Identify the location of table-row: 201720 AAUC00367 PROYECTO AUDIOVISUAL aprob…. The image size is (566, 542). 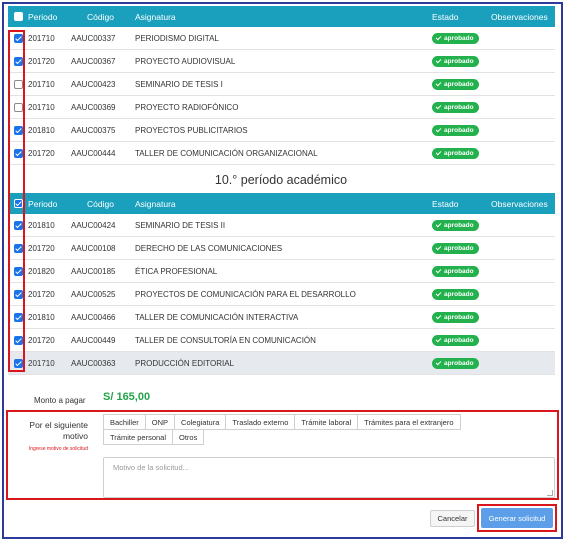
(281, 61).